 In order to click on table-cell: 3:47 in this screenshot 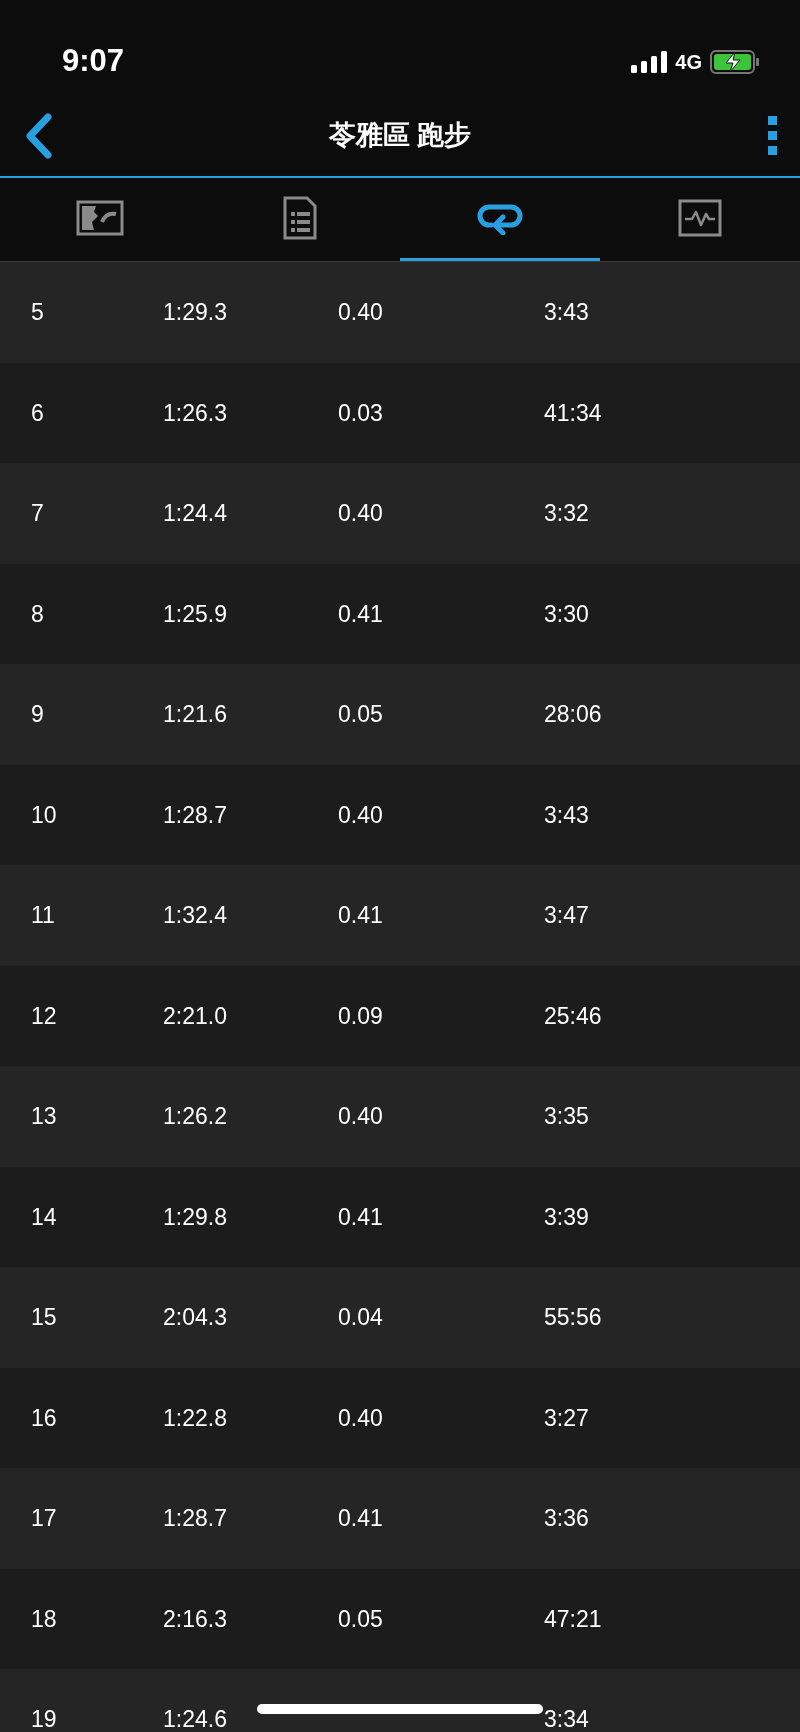, I will do `click(566, 915)`.